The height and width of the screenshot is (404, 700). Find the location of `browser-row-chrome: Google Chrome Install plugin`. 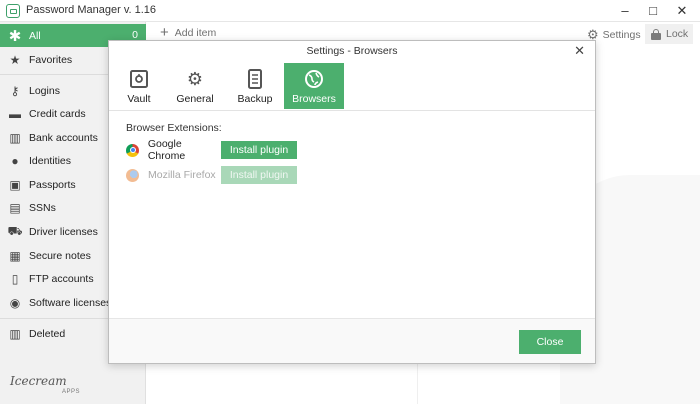

browser-row-chrome: Google Chrome Install plugin is located at coordinates (211, 150).